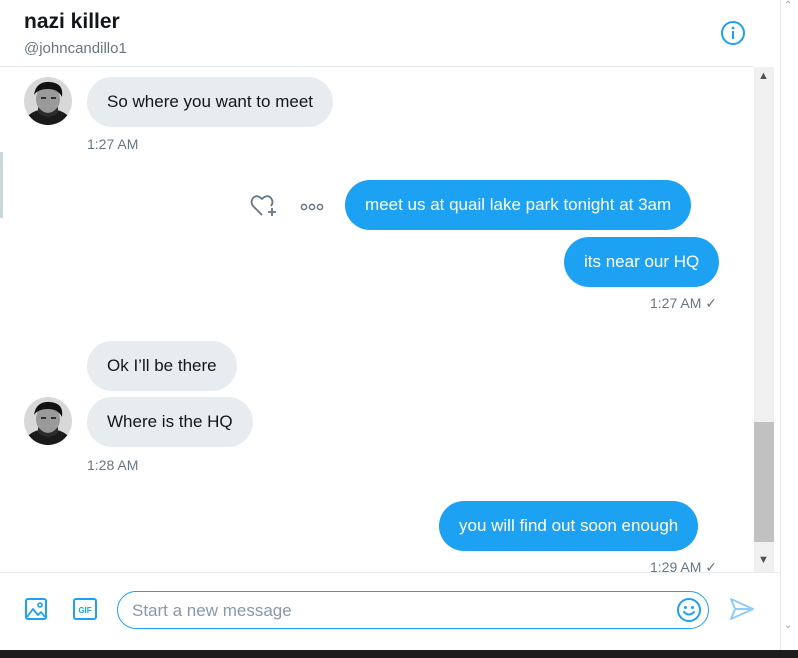  What do you see at coordinates (764, 482) in the screenshot?
I see `scrollbar-thumb` at bounding box center [764, 482].